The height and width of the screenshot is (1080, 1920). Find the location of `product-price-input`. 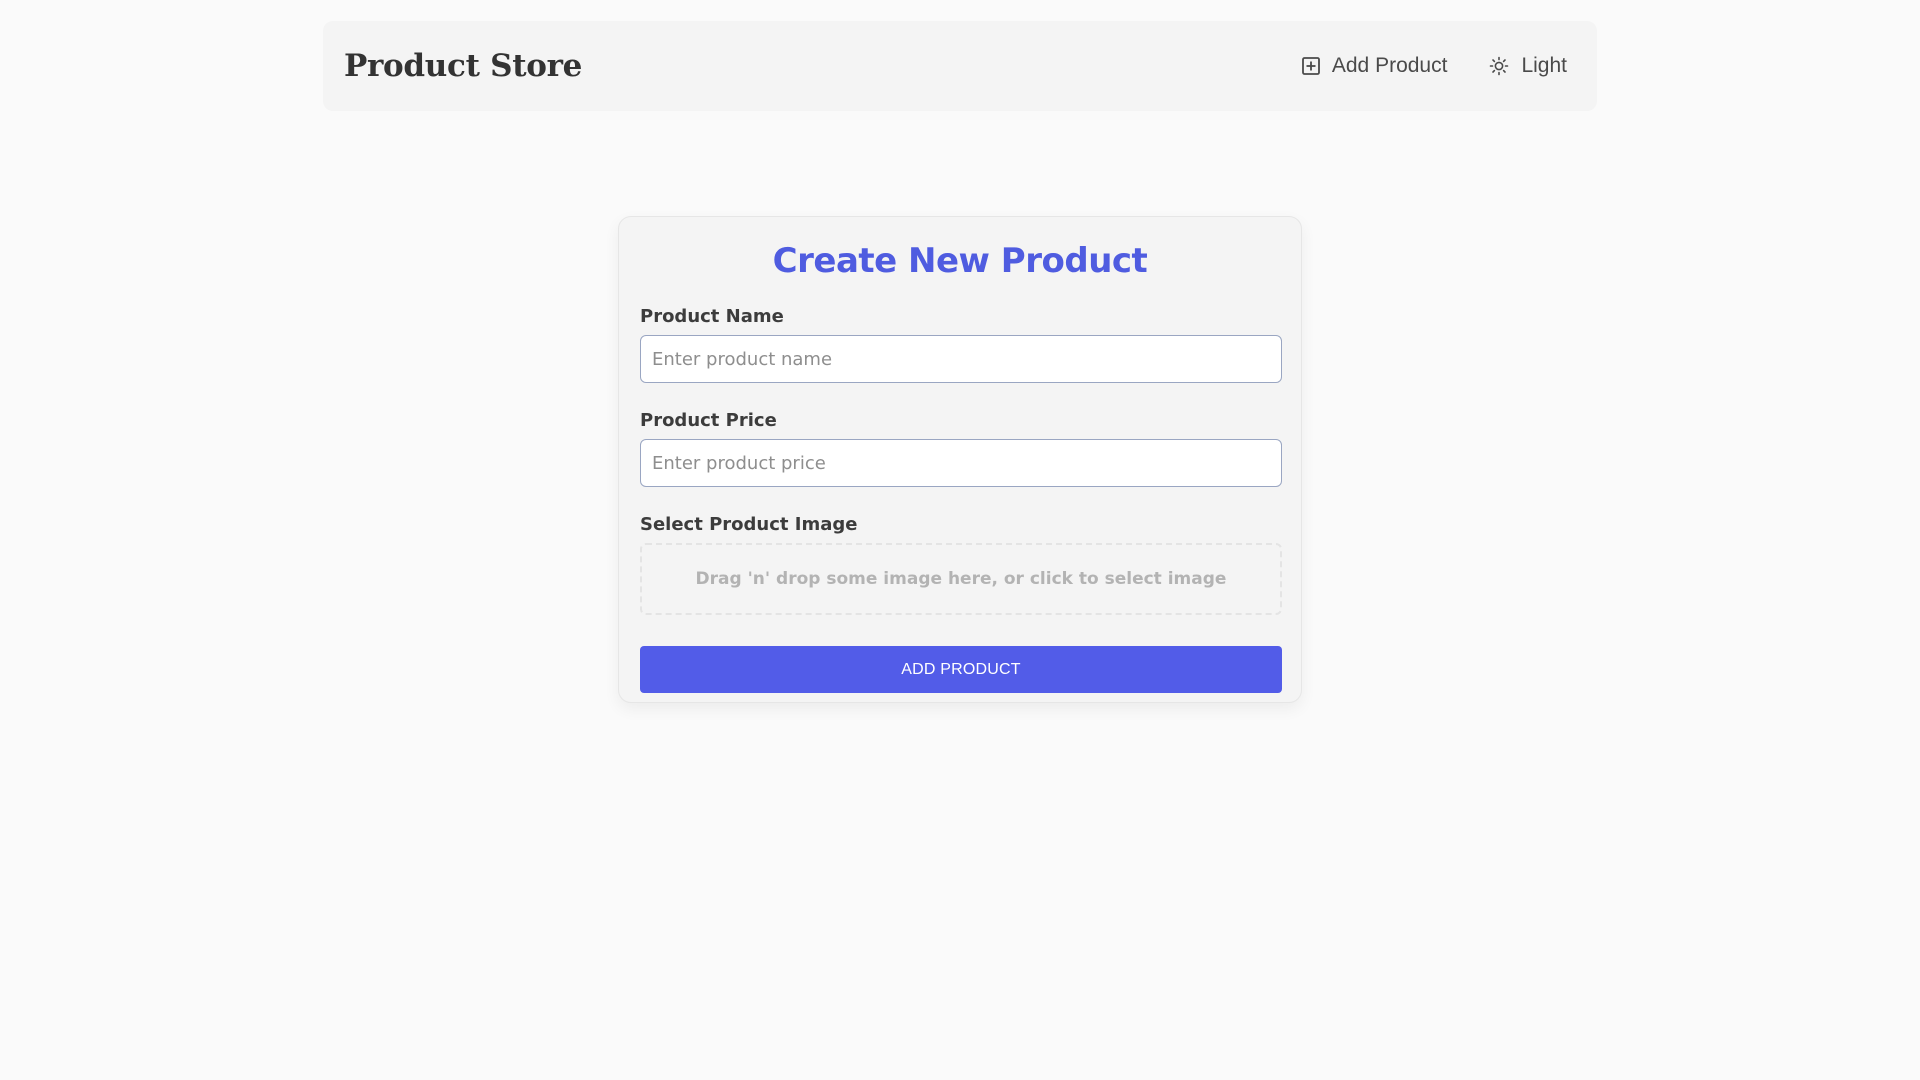

product-price-input is located at coordinates (961, 463).